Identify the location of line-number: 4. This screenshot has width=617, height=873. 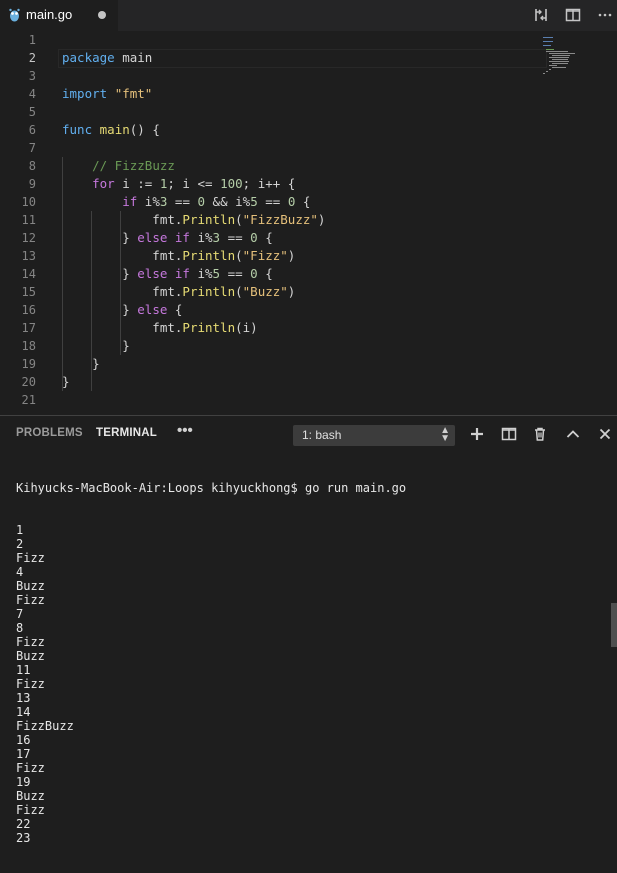
(32, 94).